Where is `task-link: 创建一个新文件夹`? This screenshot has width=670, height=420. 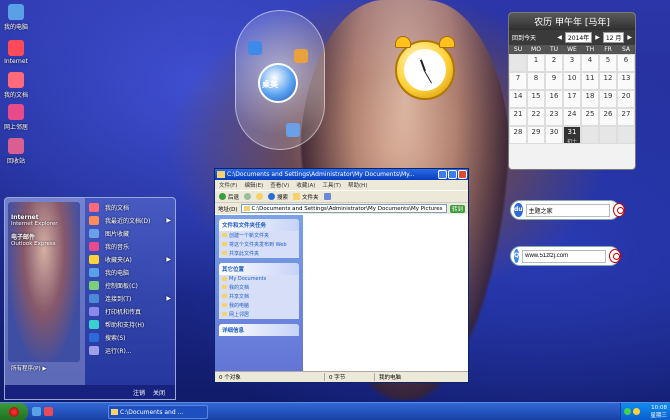 task-link: 创建一个新文件夹 is located at coordinates (259, 235).